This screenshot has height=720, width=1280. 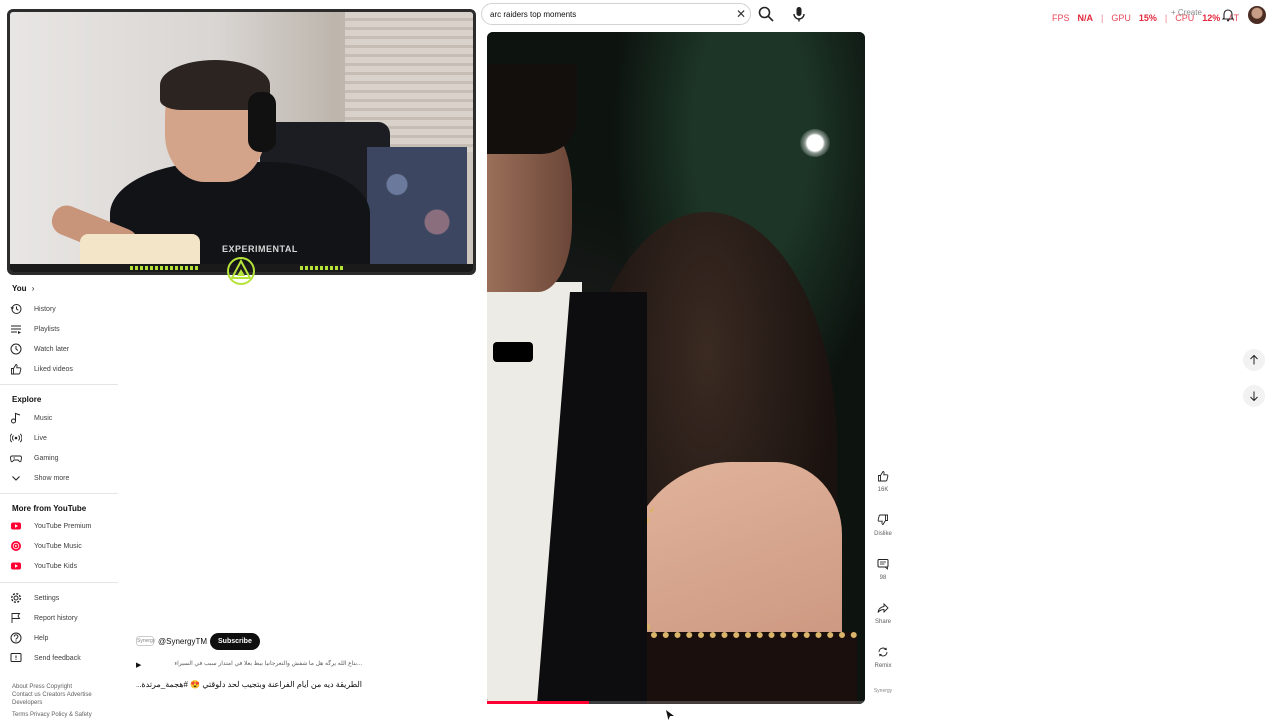 I want to click on comment-icon, so click(x=883, y=564).